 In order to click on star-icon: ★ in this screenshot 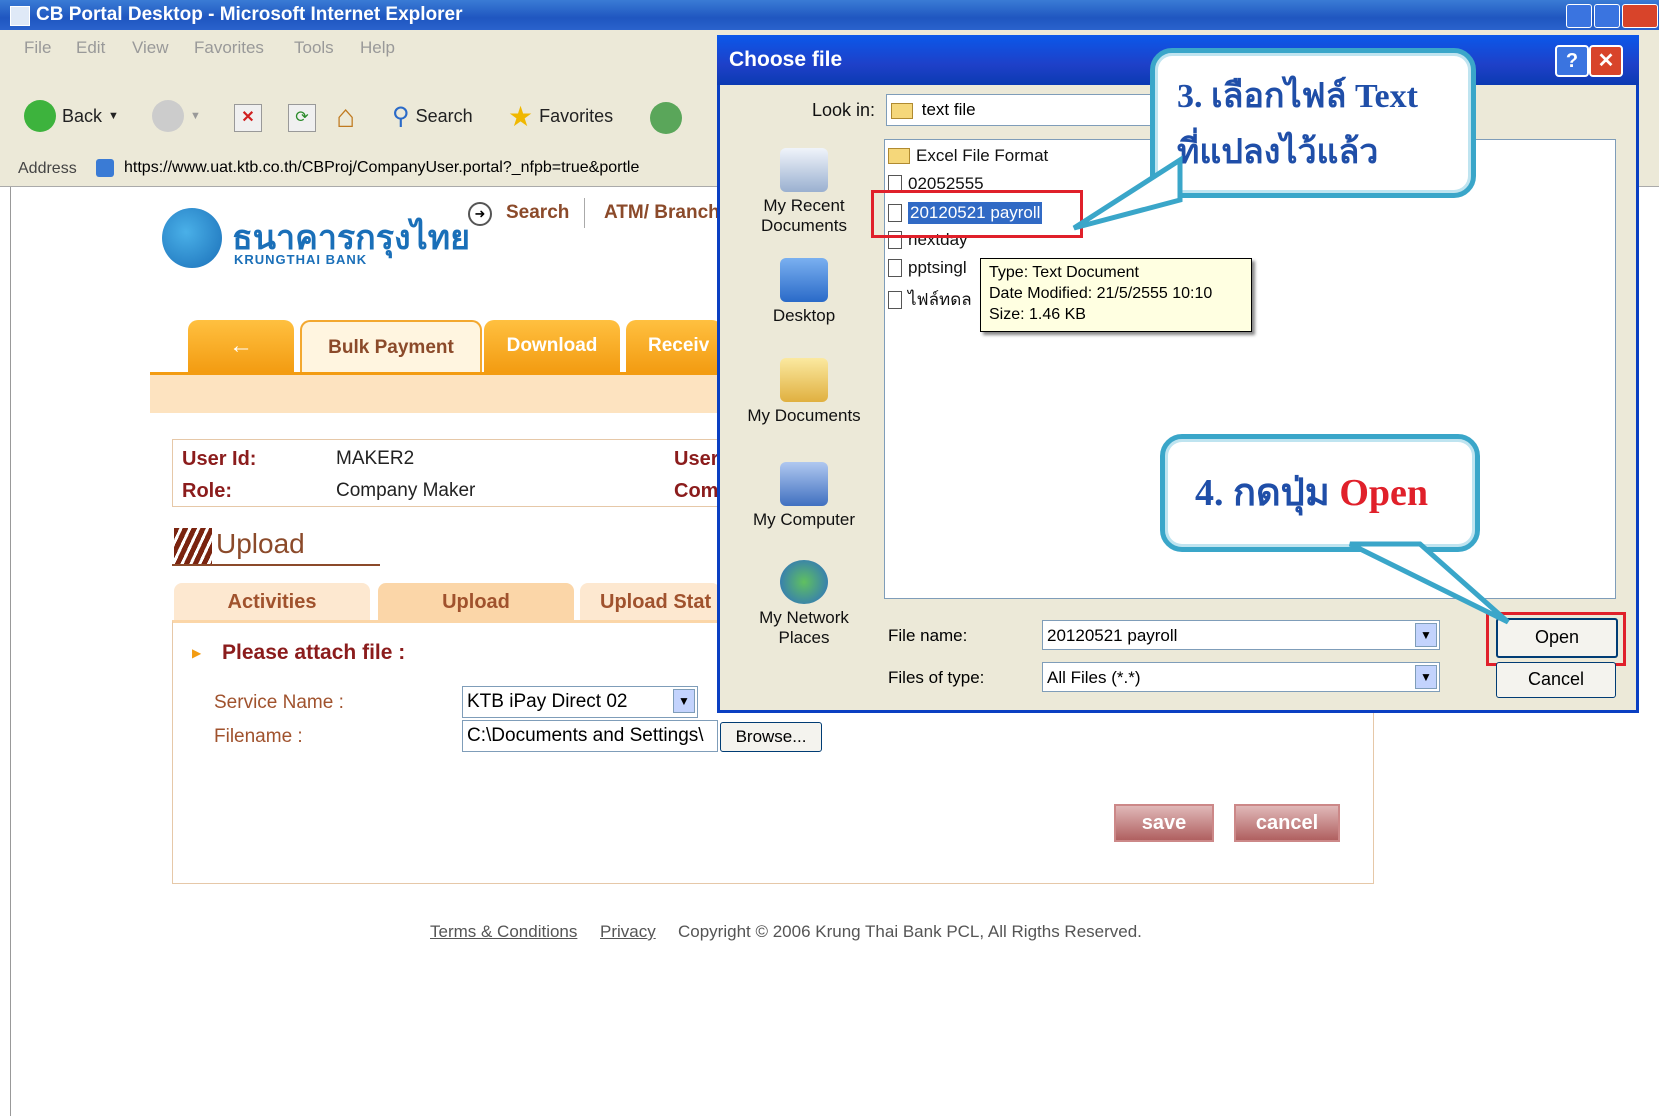, I will do `click(521, 116)`.